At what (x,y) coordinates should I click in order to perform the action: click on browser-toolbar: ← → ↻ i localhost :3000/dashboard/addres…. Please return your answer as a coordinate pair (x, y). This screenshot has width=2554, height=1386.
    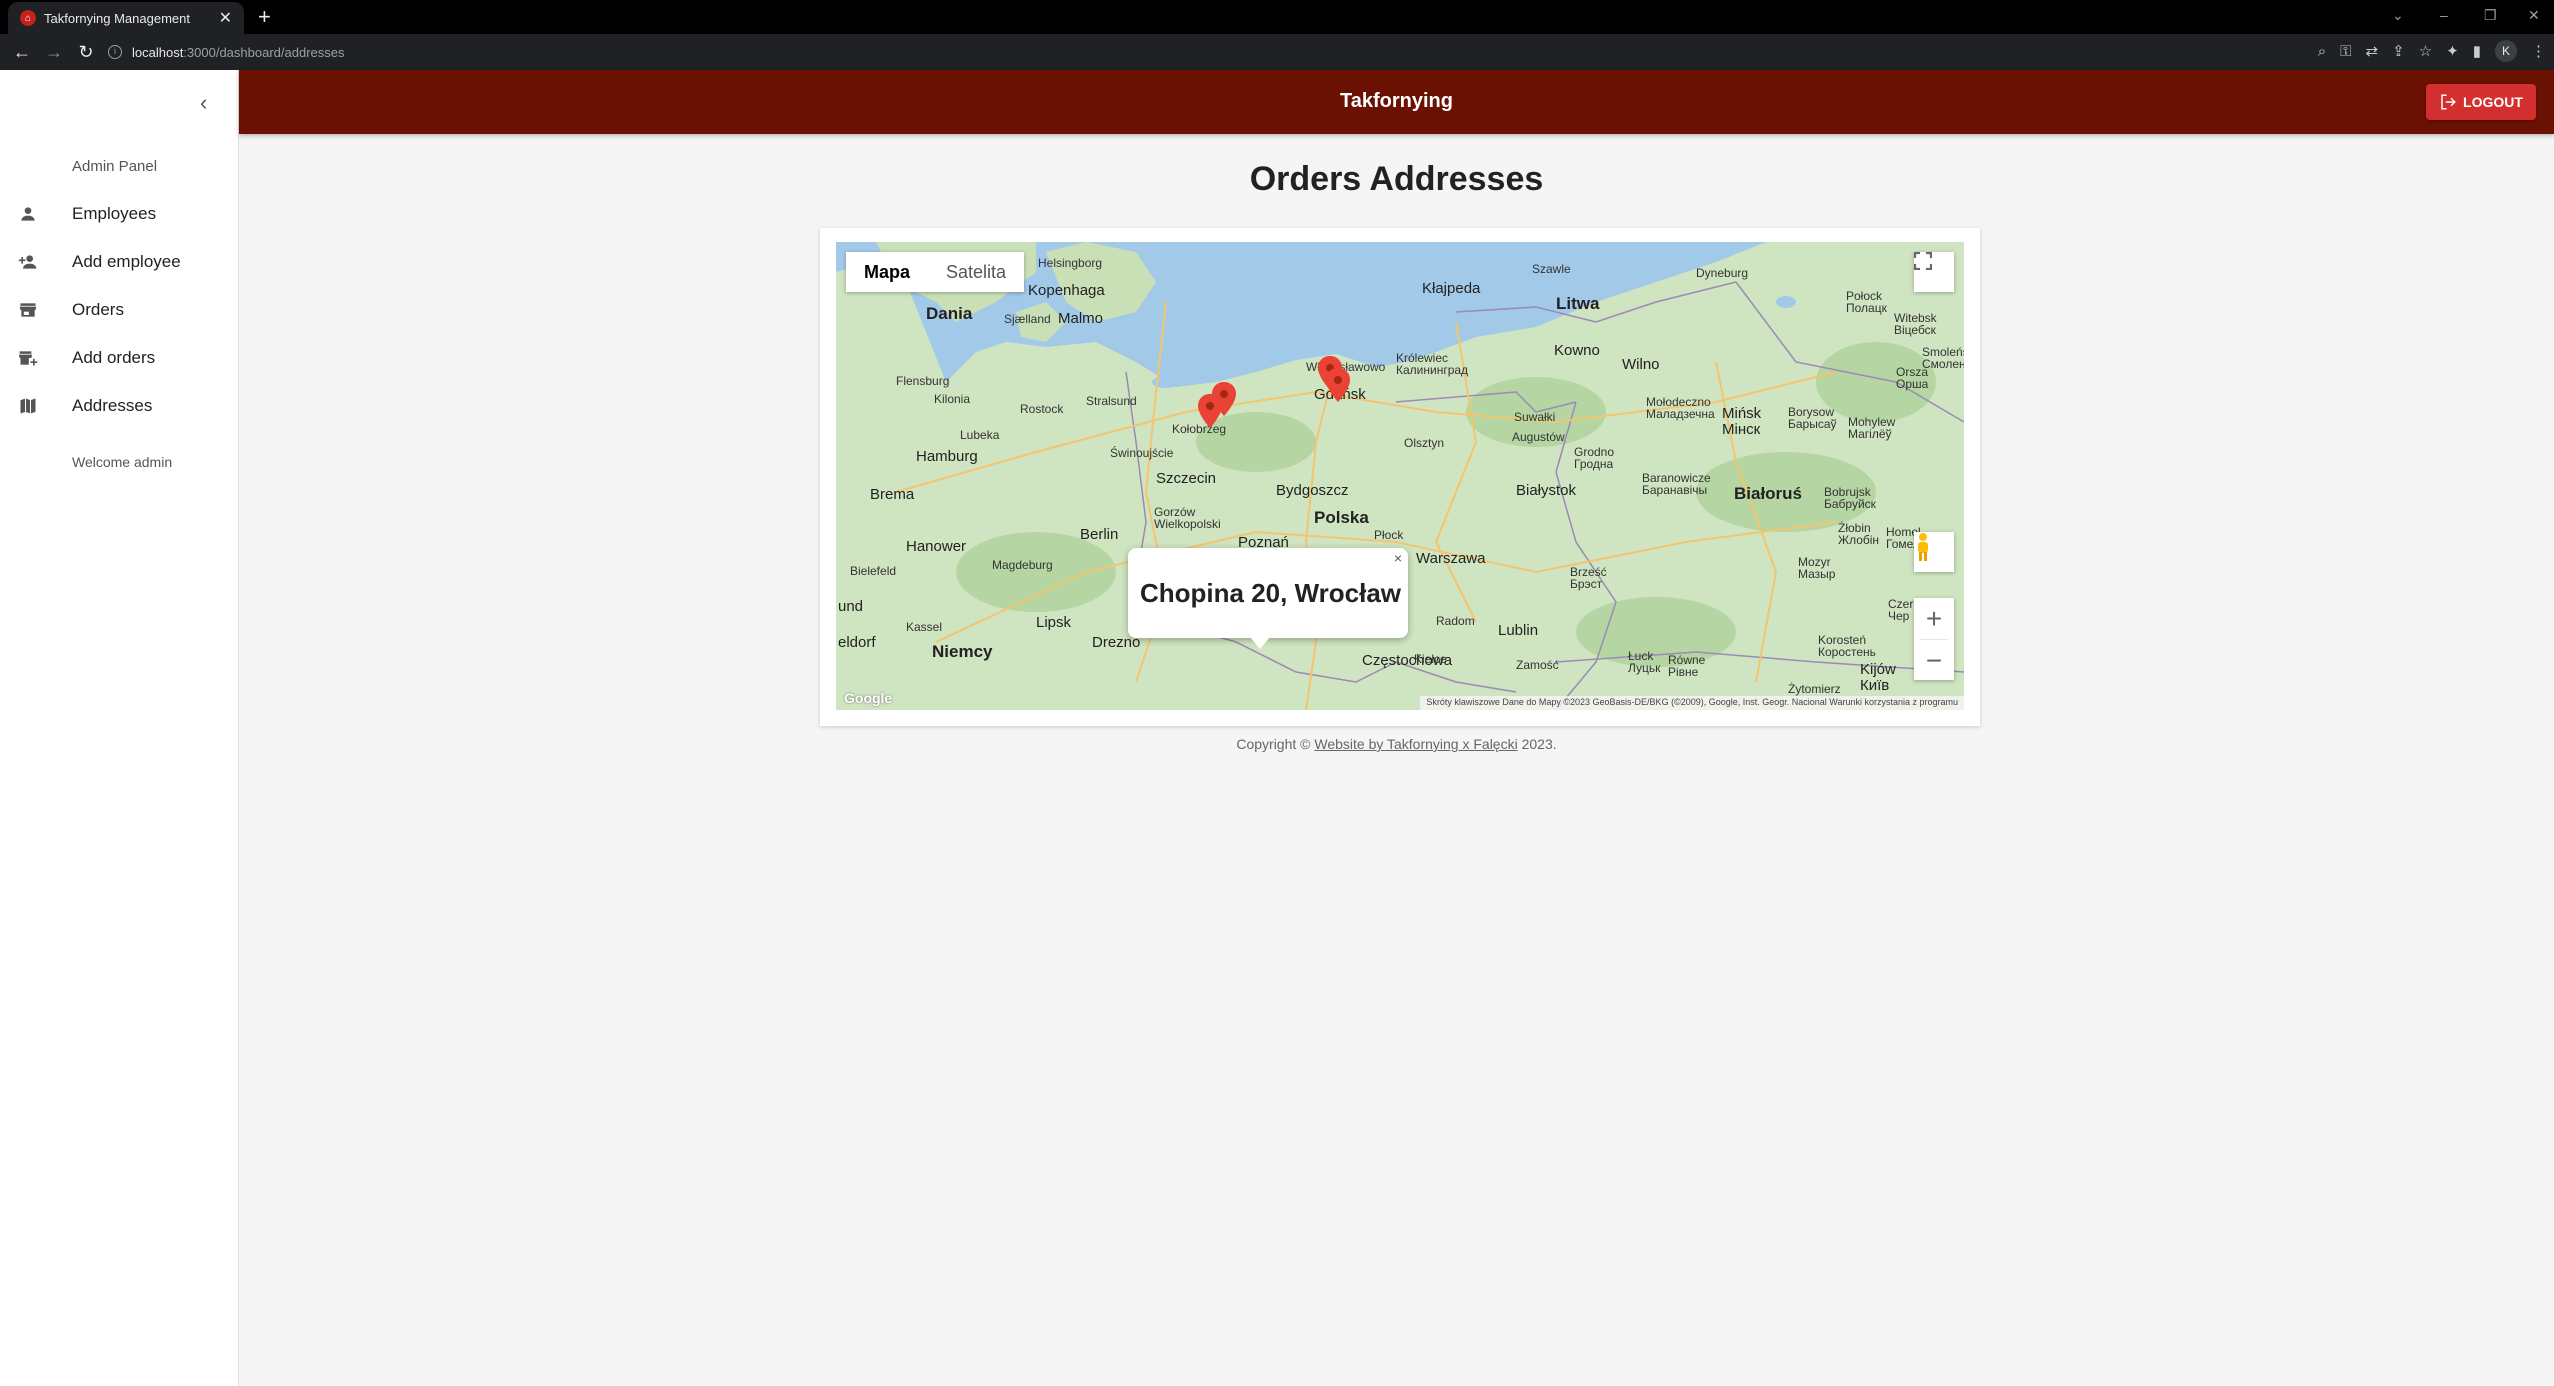
    Looking at the image, I should click on (1277, 52).